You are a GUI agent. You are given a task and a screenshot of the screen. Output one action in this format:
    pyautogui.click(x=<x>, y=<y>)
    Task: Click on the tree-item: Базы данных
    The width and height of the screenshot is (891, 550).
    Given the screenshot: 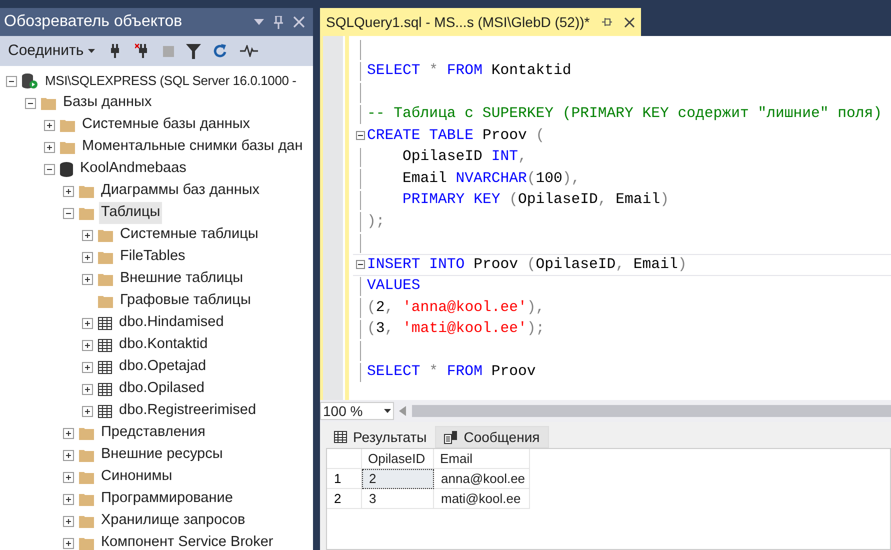 What is the action you would take?
    pyautogui.click(x=107, y=103)
    